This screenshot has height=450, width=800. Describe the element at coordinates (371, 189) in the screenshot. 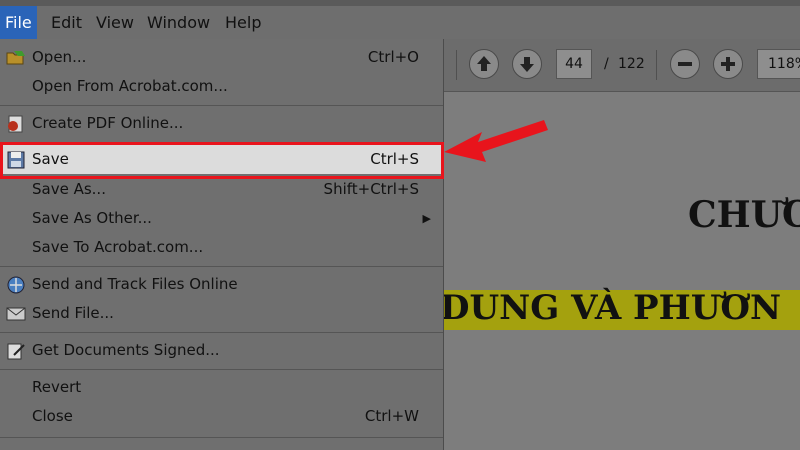

I see `menu-item-shortcut: Shift+Ctrl+S` at that location.